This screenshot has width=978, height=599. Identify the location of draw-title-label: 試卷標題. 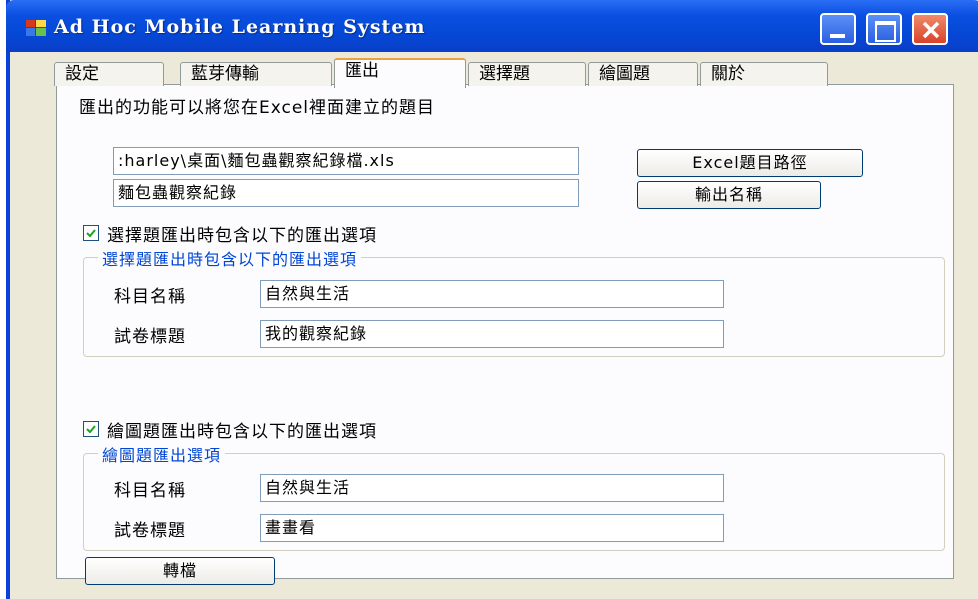
(150, 531).